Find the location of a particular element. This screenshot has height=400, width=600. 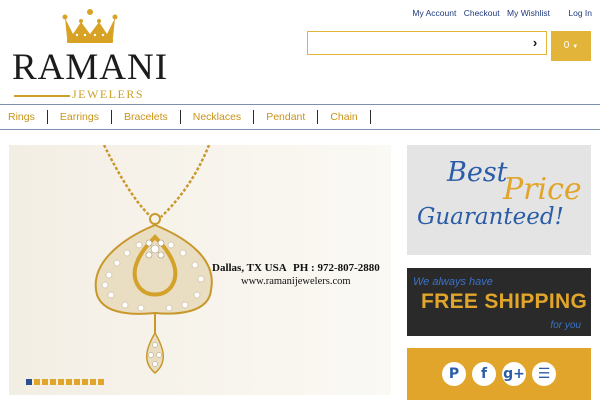

banner-phone: PH : 972-807-2880 is located at coordinates (336, 268).